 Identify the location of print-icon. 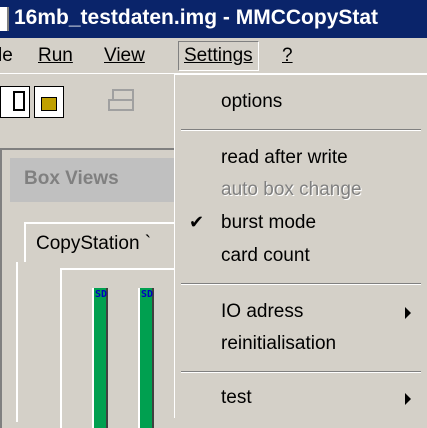
(121, 101).